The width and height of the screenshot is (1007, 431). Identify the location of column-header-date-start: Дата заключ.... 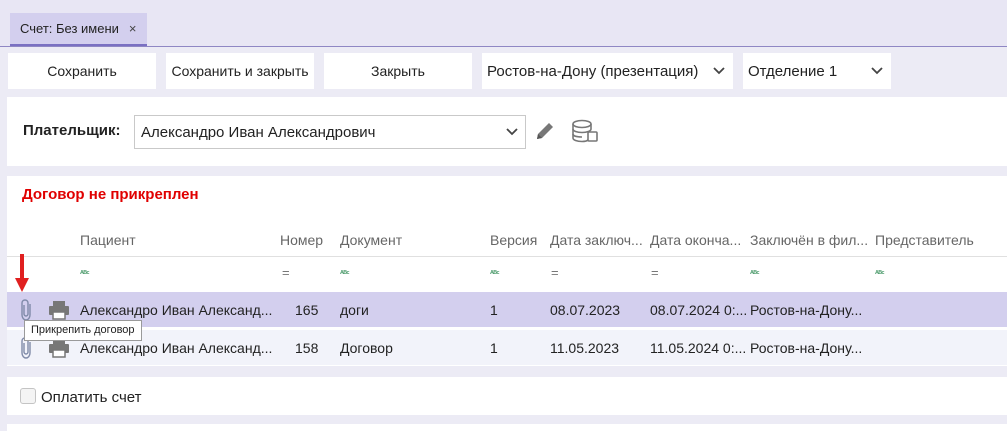
(599, 240).